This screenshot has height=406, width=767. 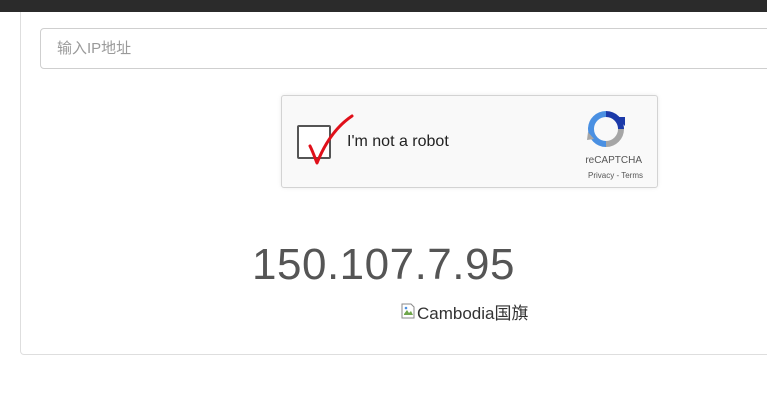 I want to click on country-flag-image: Cambodia国旗, so click(x=465, y=311).